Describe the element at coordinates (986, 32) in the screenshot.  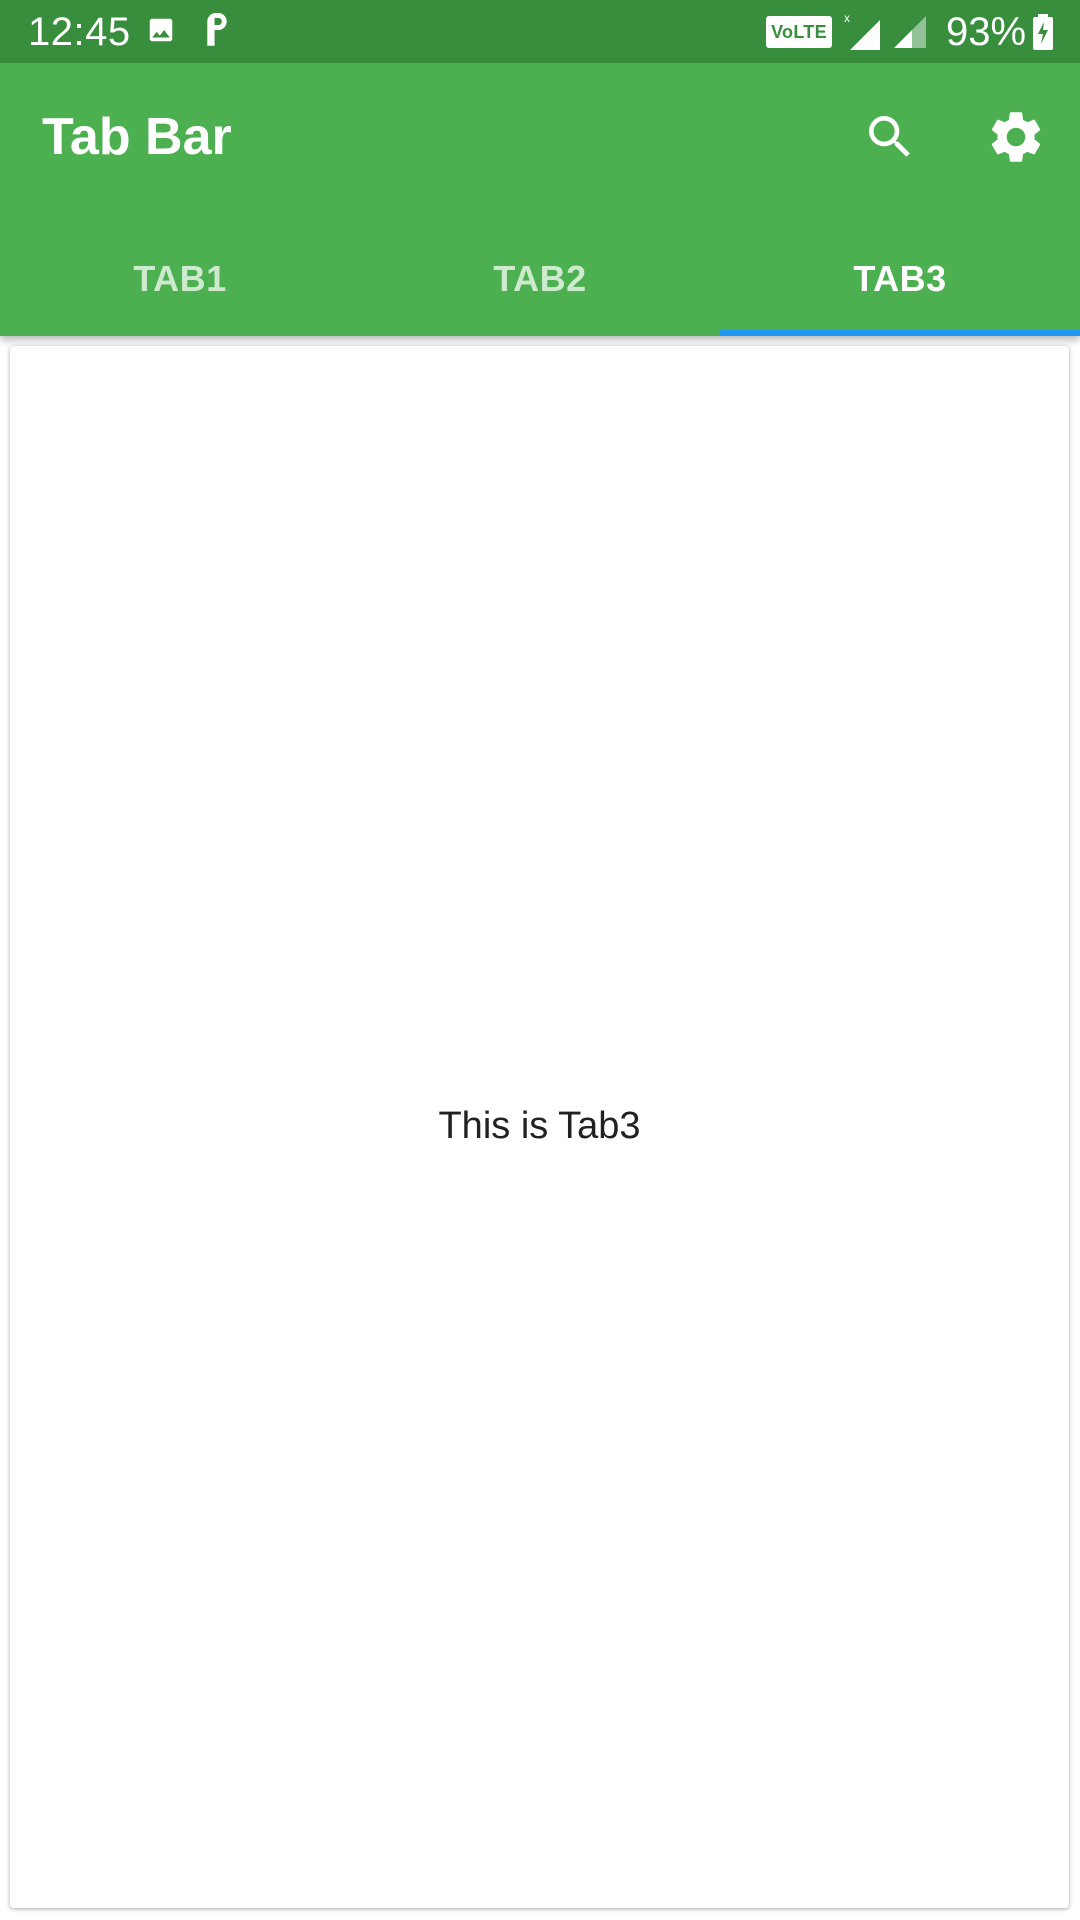
I see `battery-percent: 93%` at that location.